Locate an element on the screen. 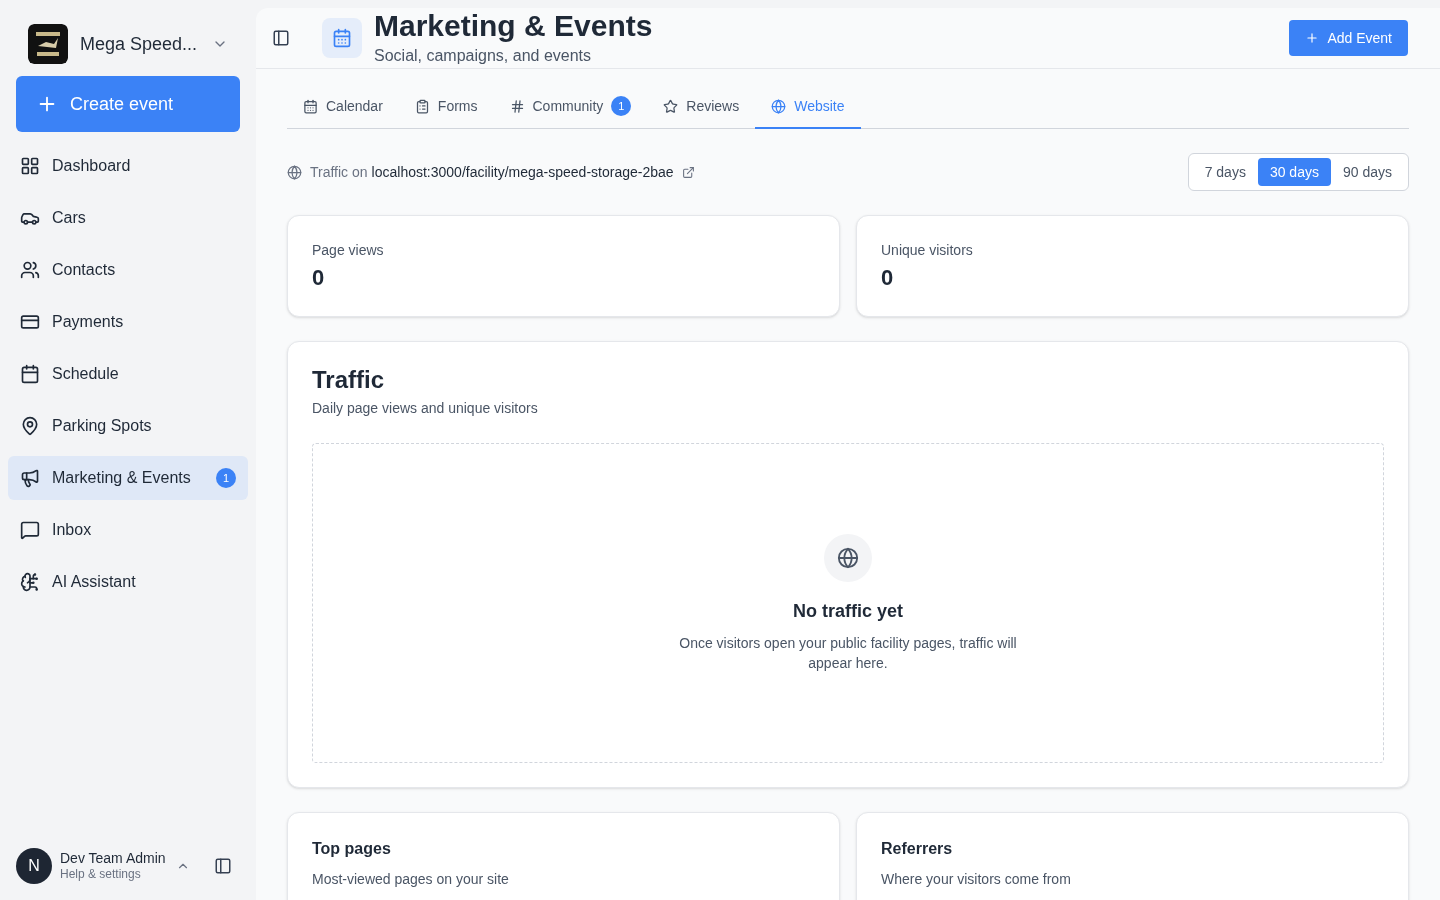  tab: Forms is located at coordinates (446, 107).